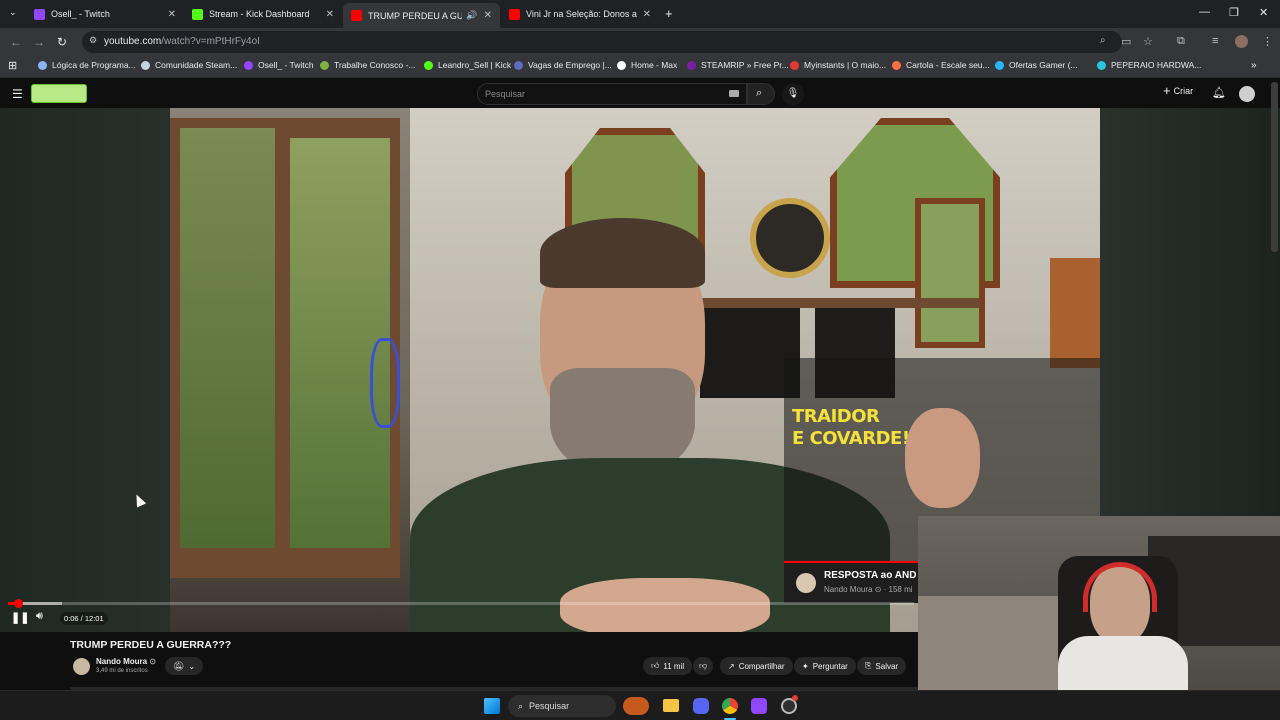  I want to click on account-avatar, so click(1247, 94).